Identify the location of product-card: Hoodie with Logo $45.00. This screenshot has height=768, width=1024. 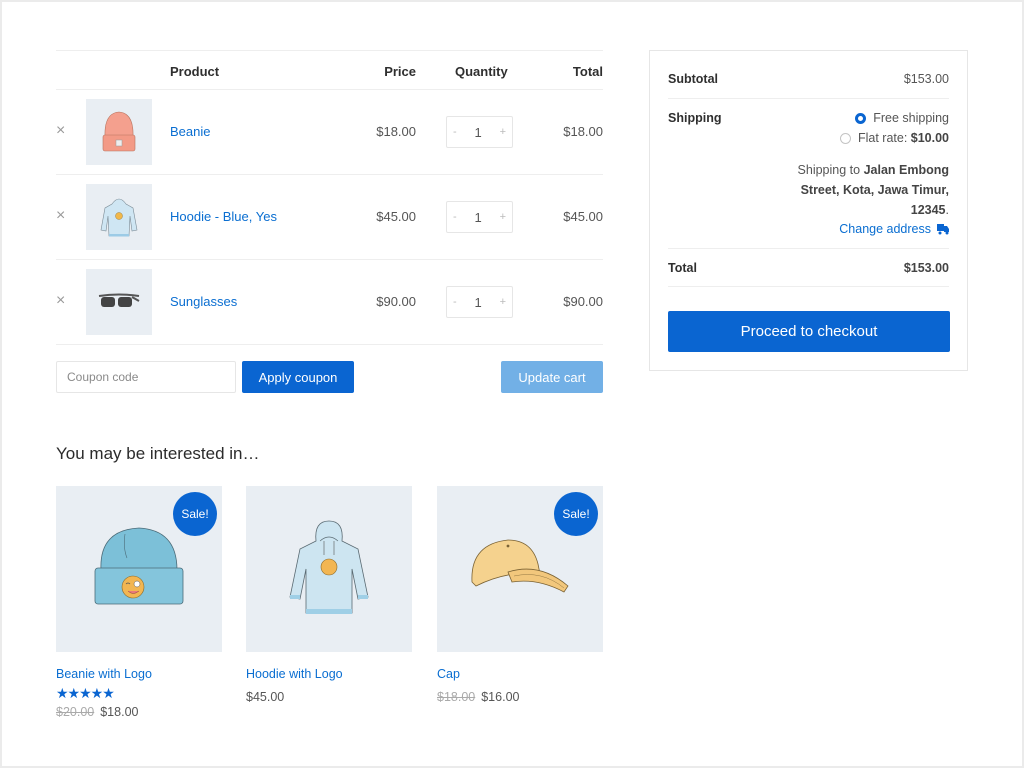
(329, 595).